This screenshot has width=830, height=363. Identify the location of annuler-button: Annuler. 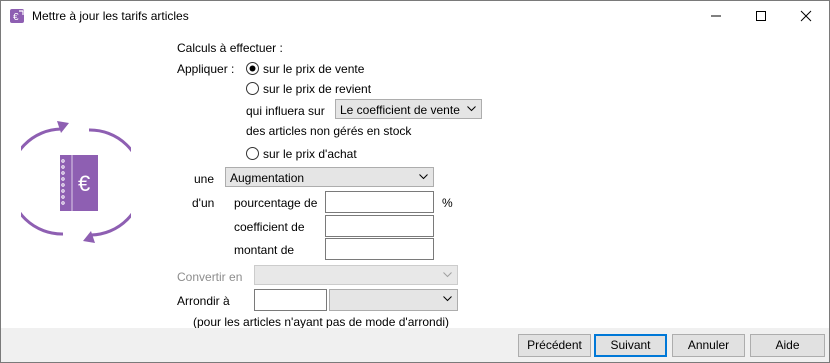
(708, 345).